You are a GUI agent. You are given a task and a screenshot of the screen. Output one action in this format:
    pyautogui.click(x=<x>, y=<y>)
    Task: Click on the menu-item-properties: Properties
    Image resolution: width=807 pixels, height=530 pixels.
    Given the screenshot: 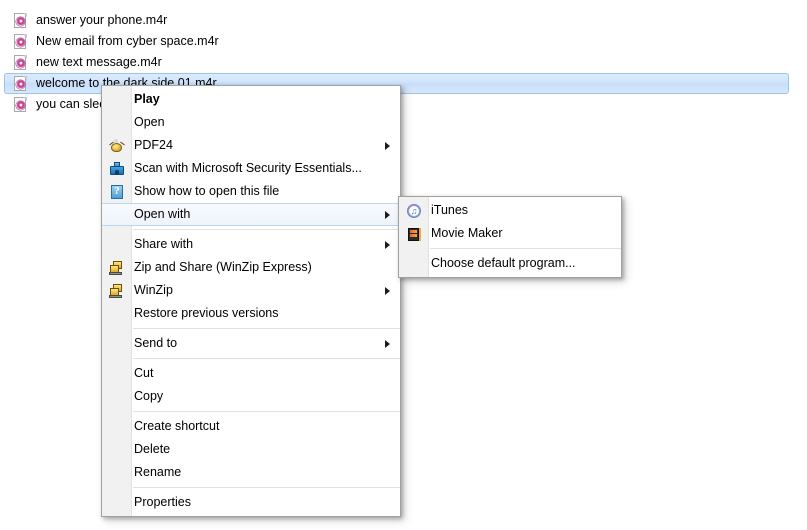 What is the action you would take?
    pyautogui.click(x=251, y=502)
    